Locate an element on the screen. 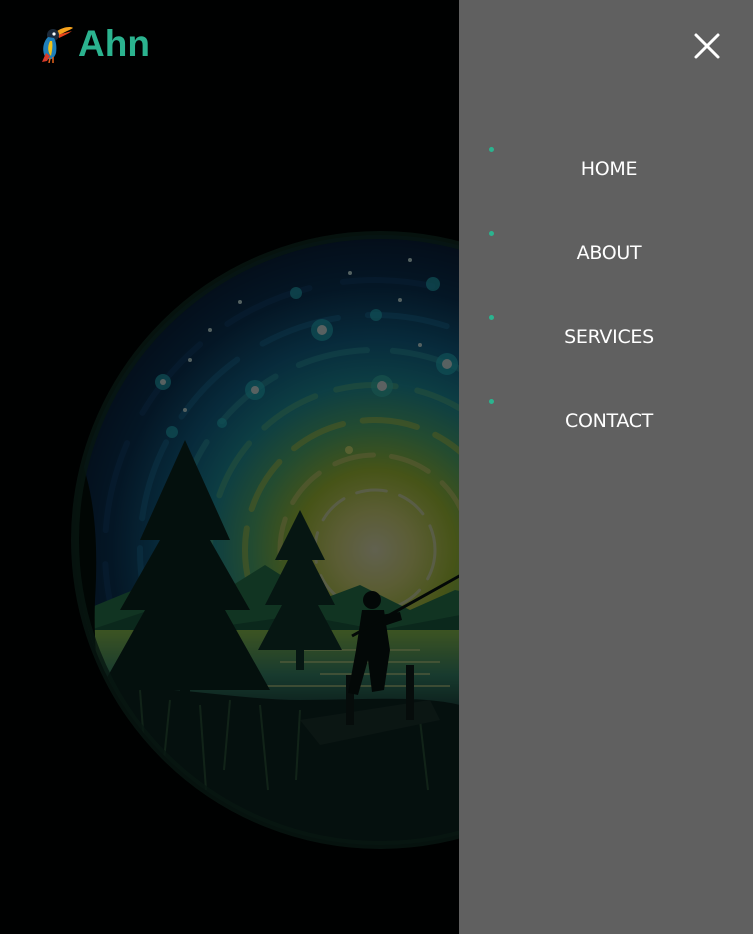 The image size is (753, 934). nav-item-about: ABOUT is located at coordinates (606, 254).